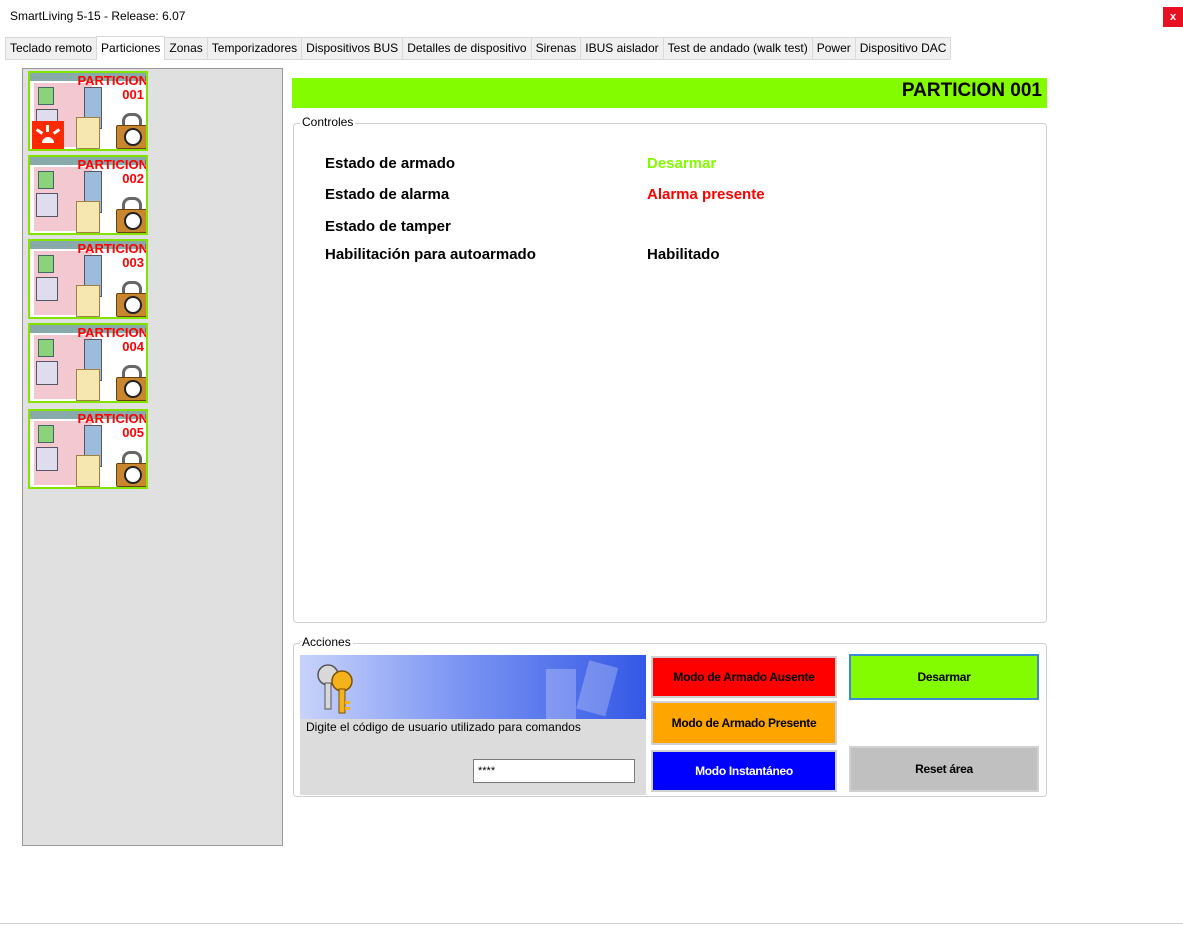  I want to click on tab-temporizadores: Temporizadores, so click(254, 48).